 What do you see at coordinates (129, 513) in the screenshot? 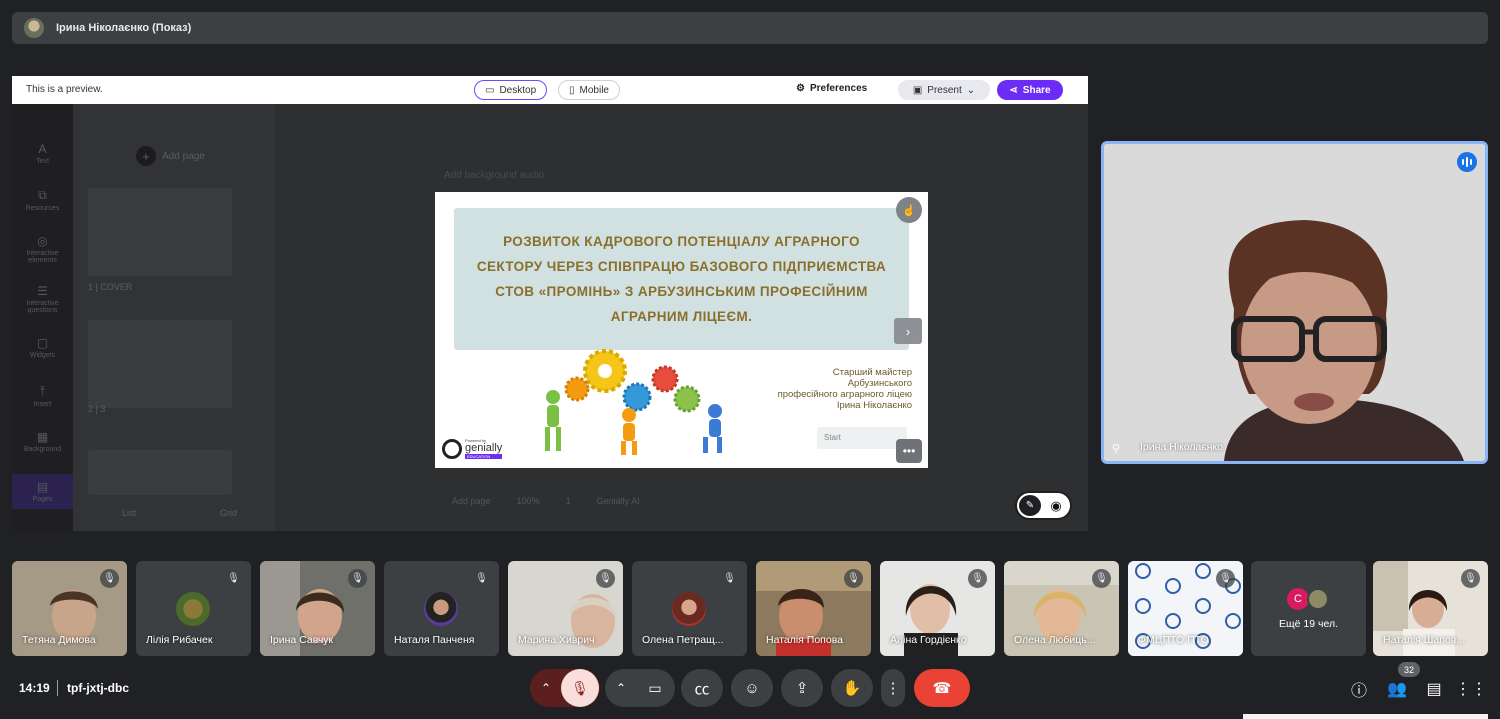
I see `list-view-label: List` at bounding box center [129, 513].